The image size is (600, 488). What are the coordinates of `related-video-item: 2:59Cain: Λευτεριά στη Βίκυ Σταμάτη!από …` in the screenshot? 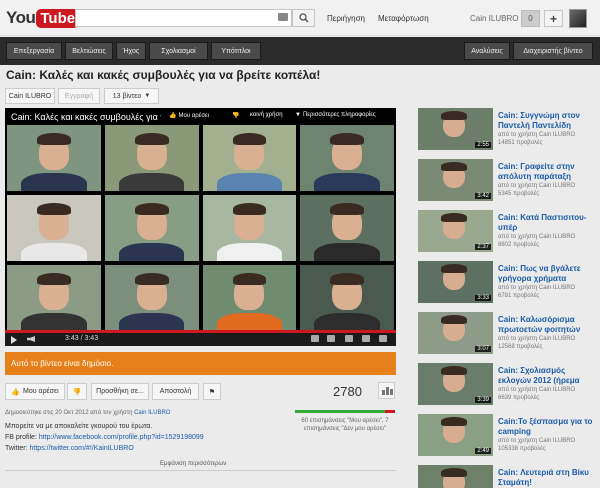 It's located at (508, 476).